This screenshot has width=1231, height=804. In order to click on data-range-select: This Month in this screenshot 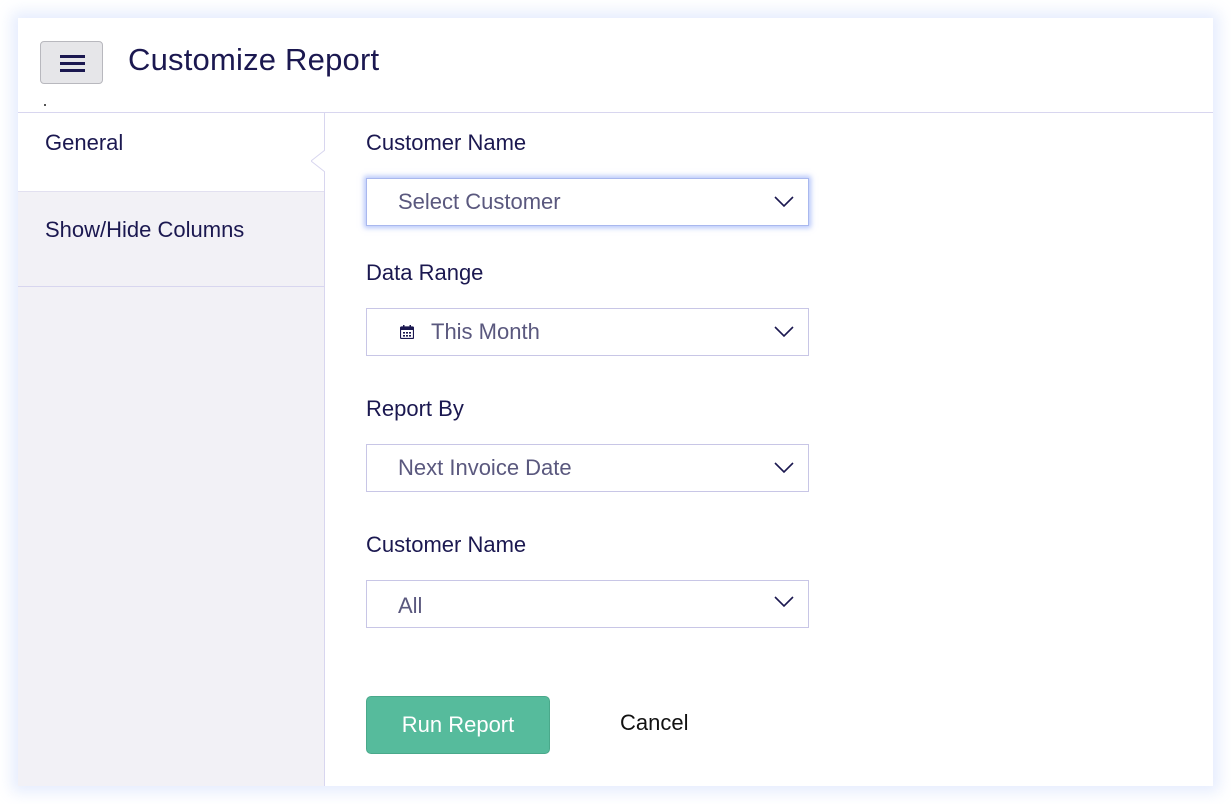, I will do `click(587, 332)`.